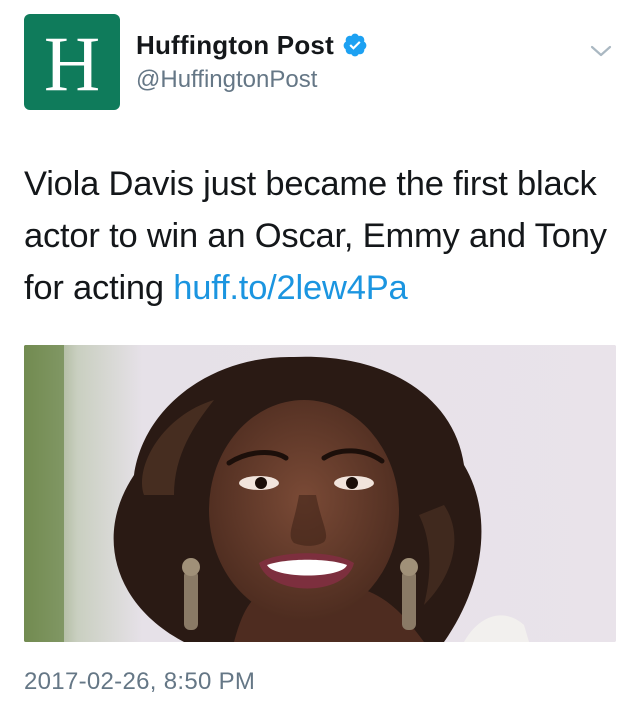 The image size is (640, 711). I want to click on avatar-letter: H, so click(72, 63).